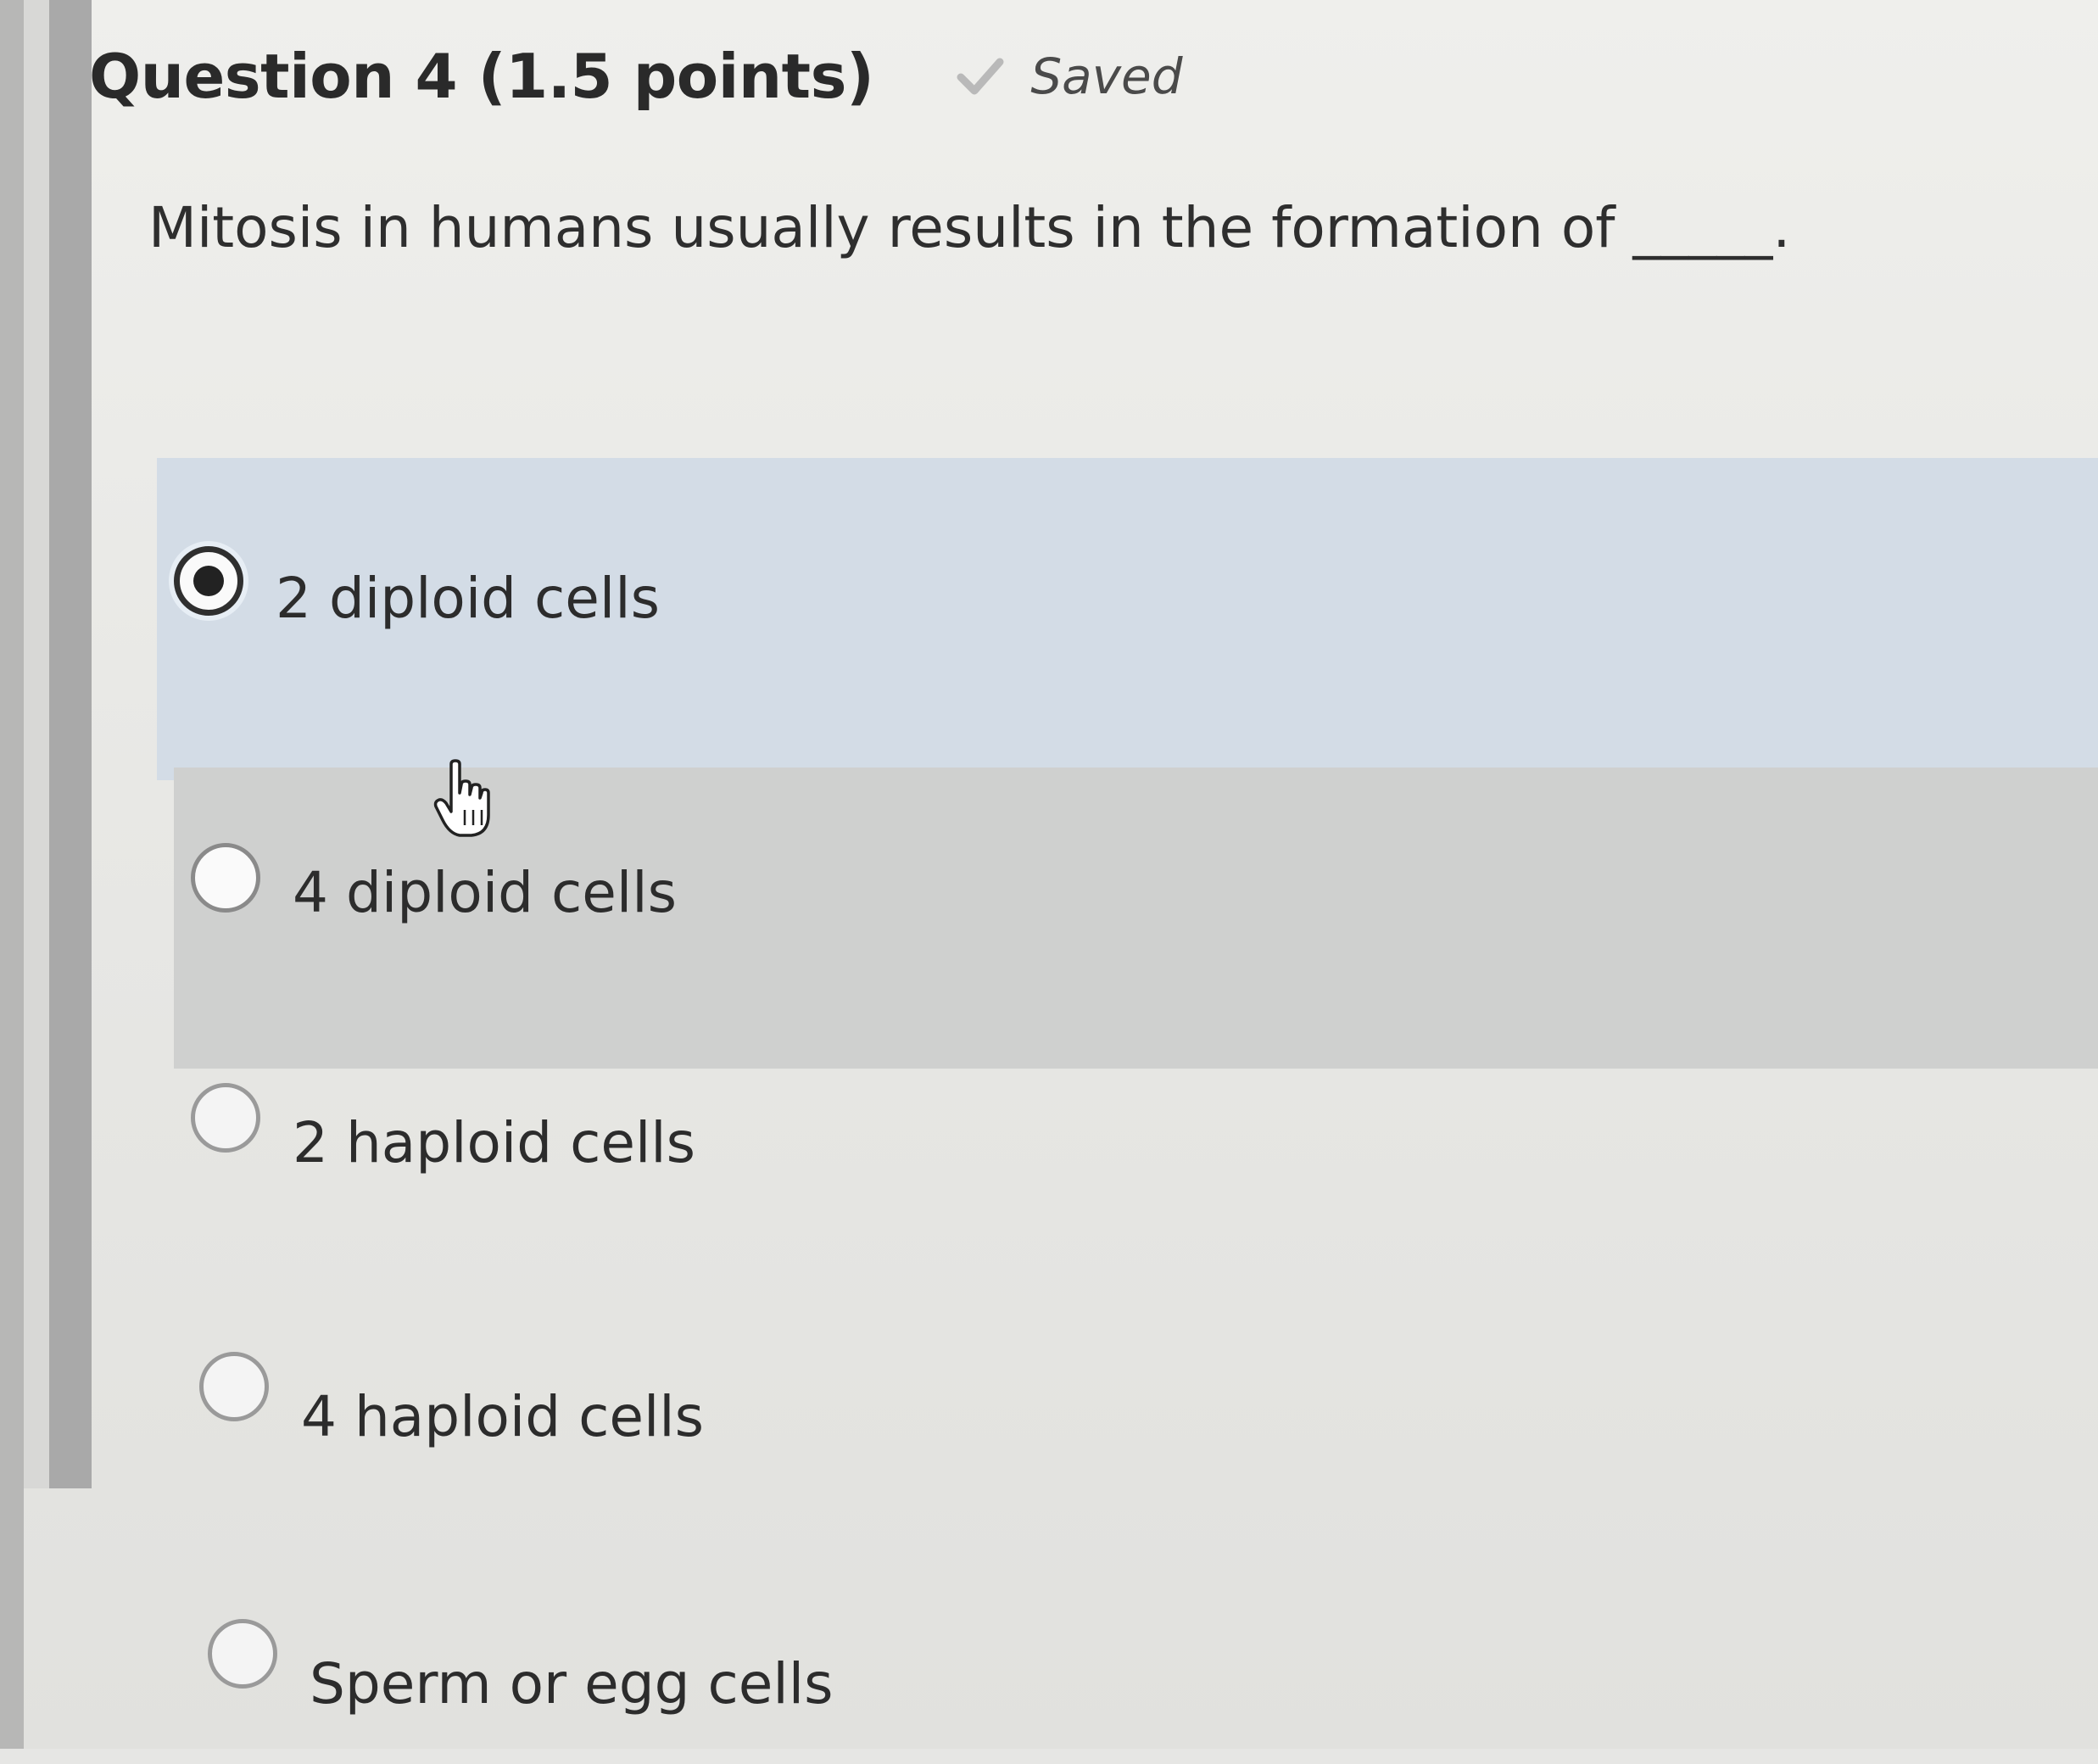 This screenshot has height=1764, width=2098. What do you see at coordinates (1140, 1412) in the screenshot?
I see `option-4-haploid-cells: 4 haploid cells` at bounding box center [1140, 1412].